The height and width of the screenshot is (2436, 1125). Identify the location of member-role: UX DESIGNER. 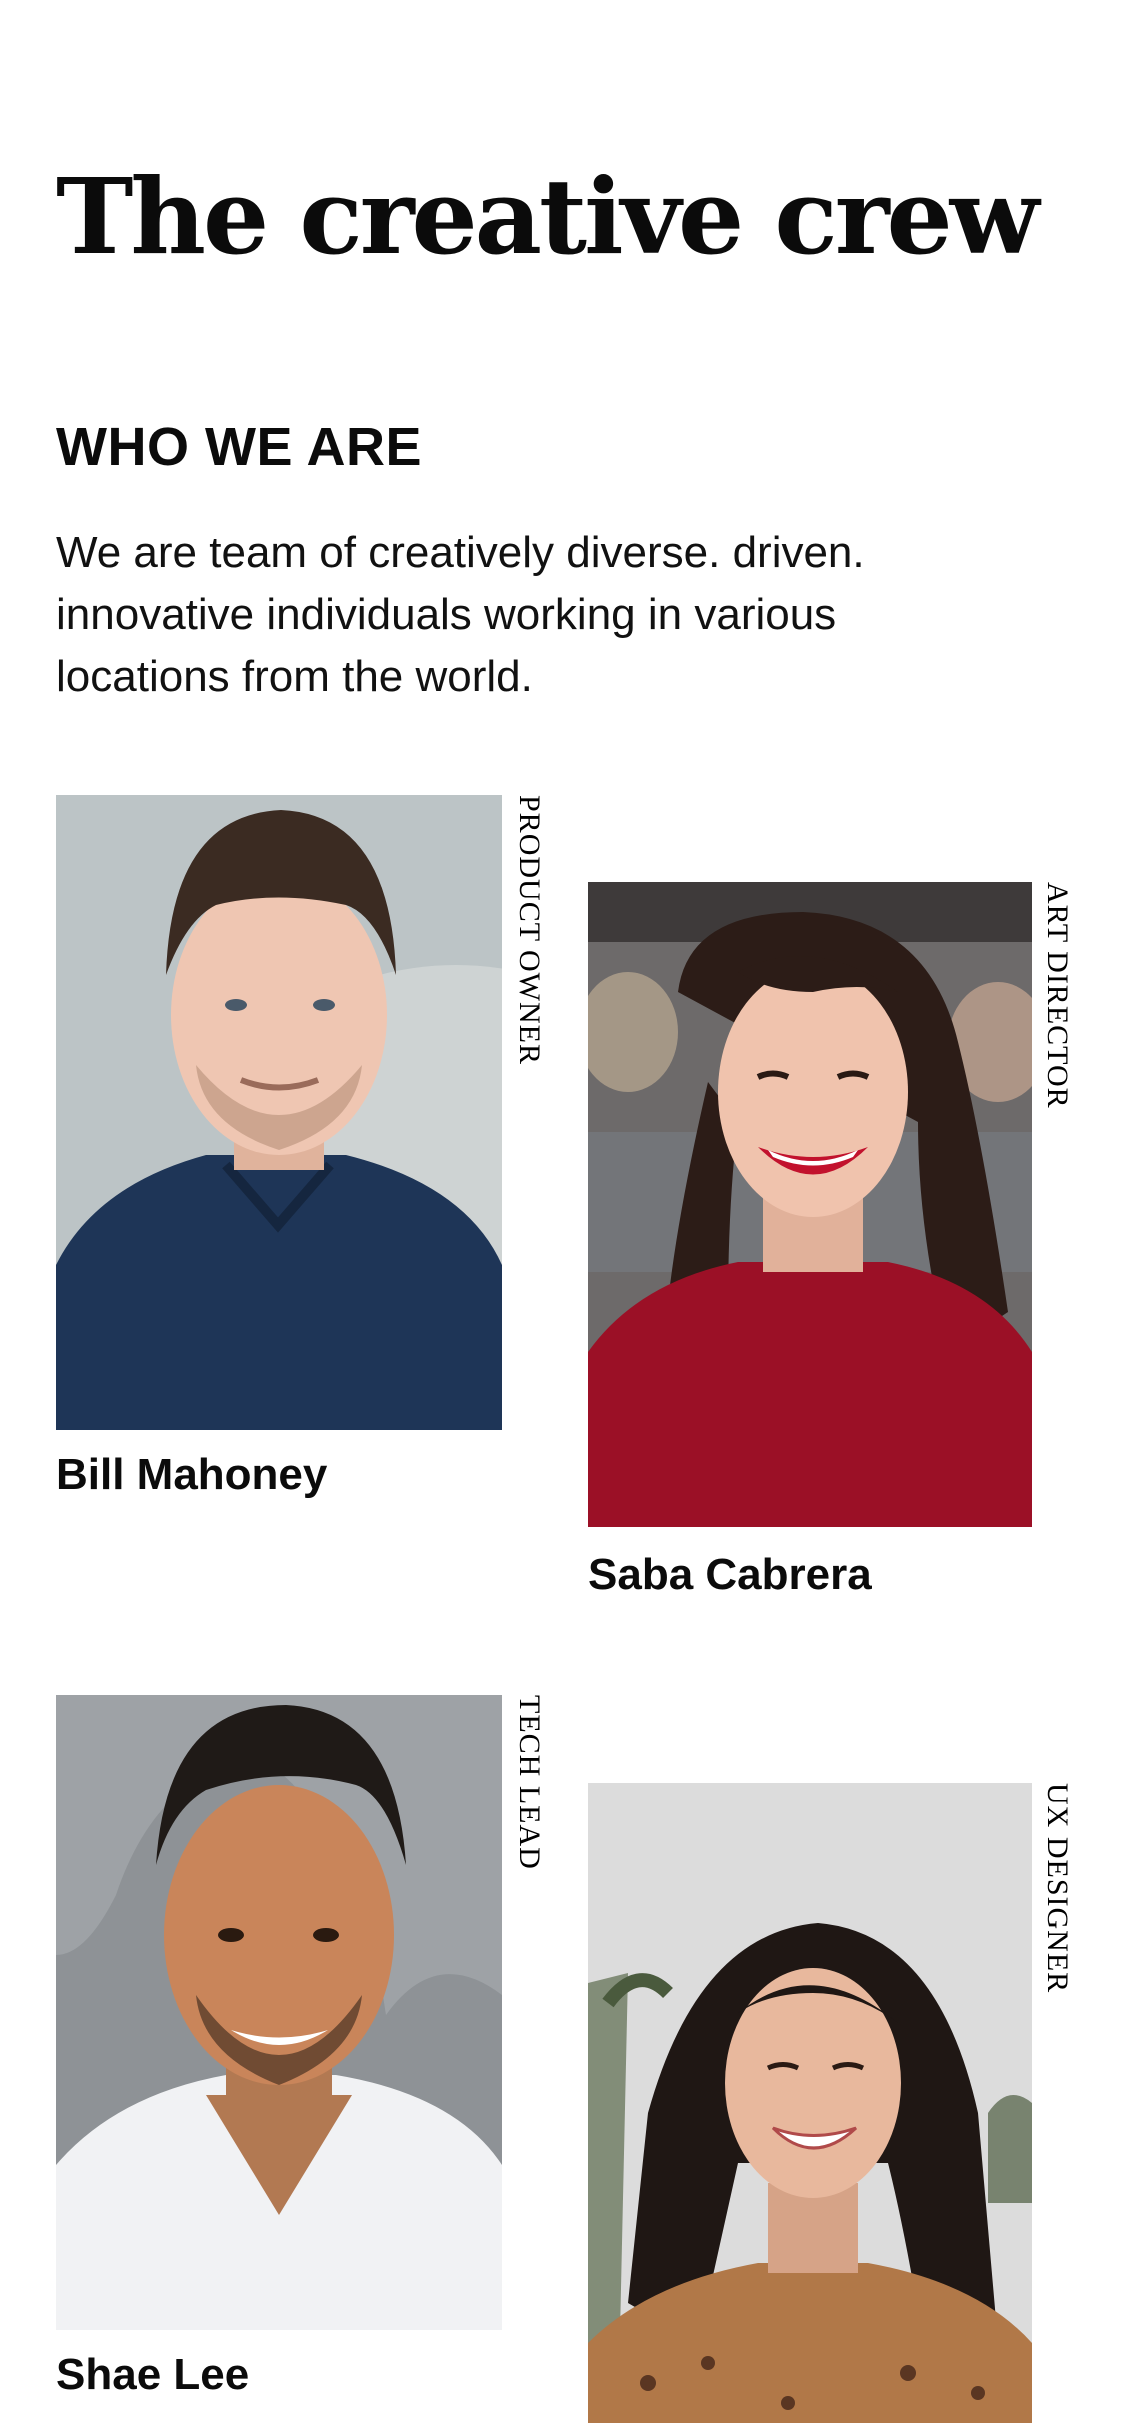
(1057, 1888).